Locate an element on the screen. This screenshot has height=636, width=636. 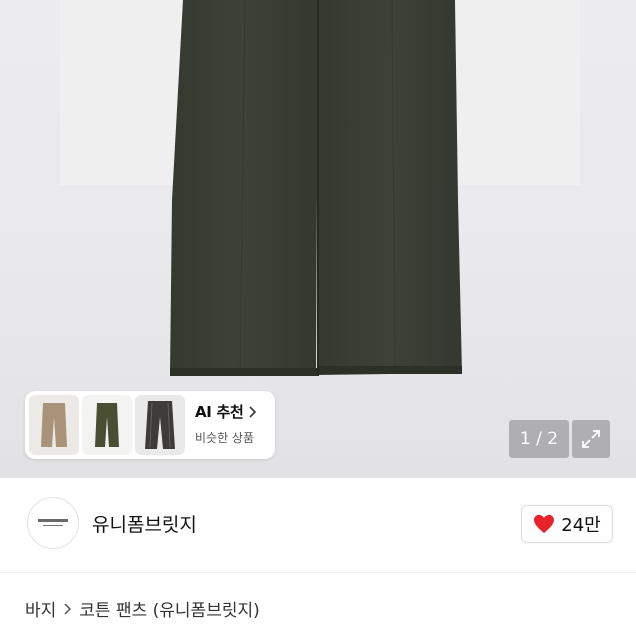
recommend-thumb-beige is located at coordinates (54, 425).